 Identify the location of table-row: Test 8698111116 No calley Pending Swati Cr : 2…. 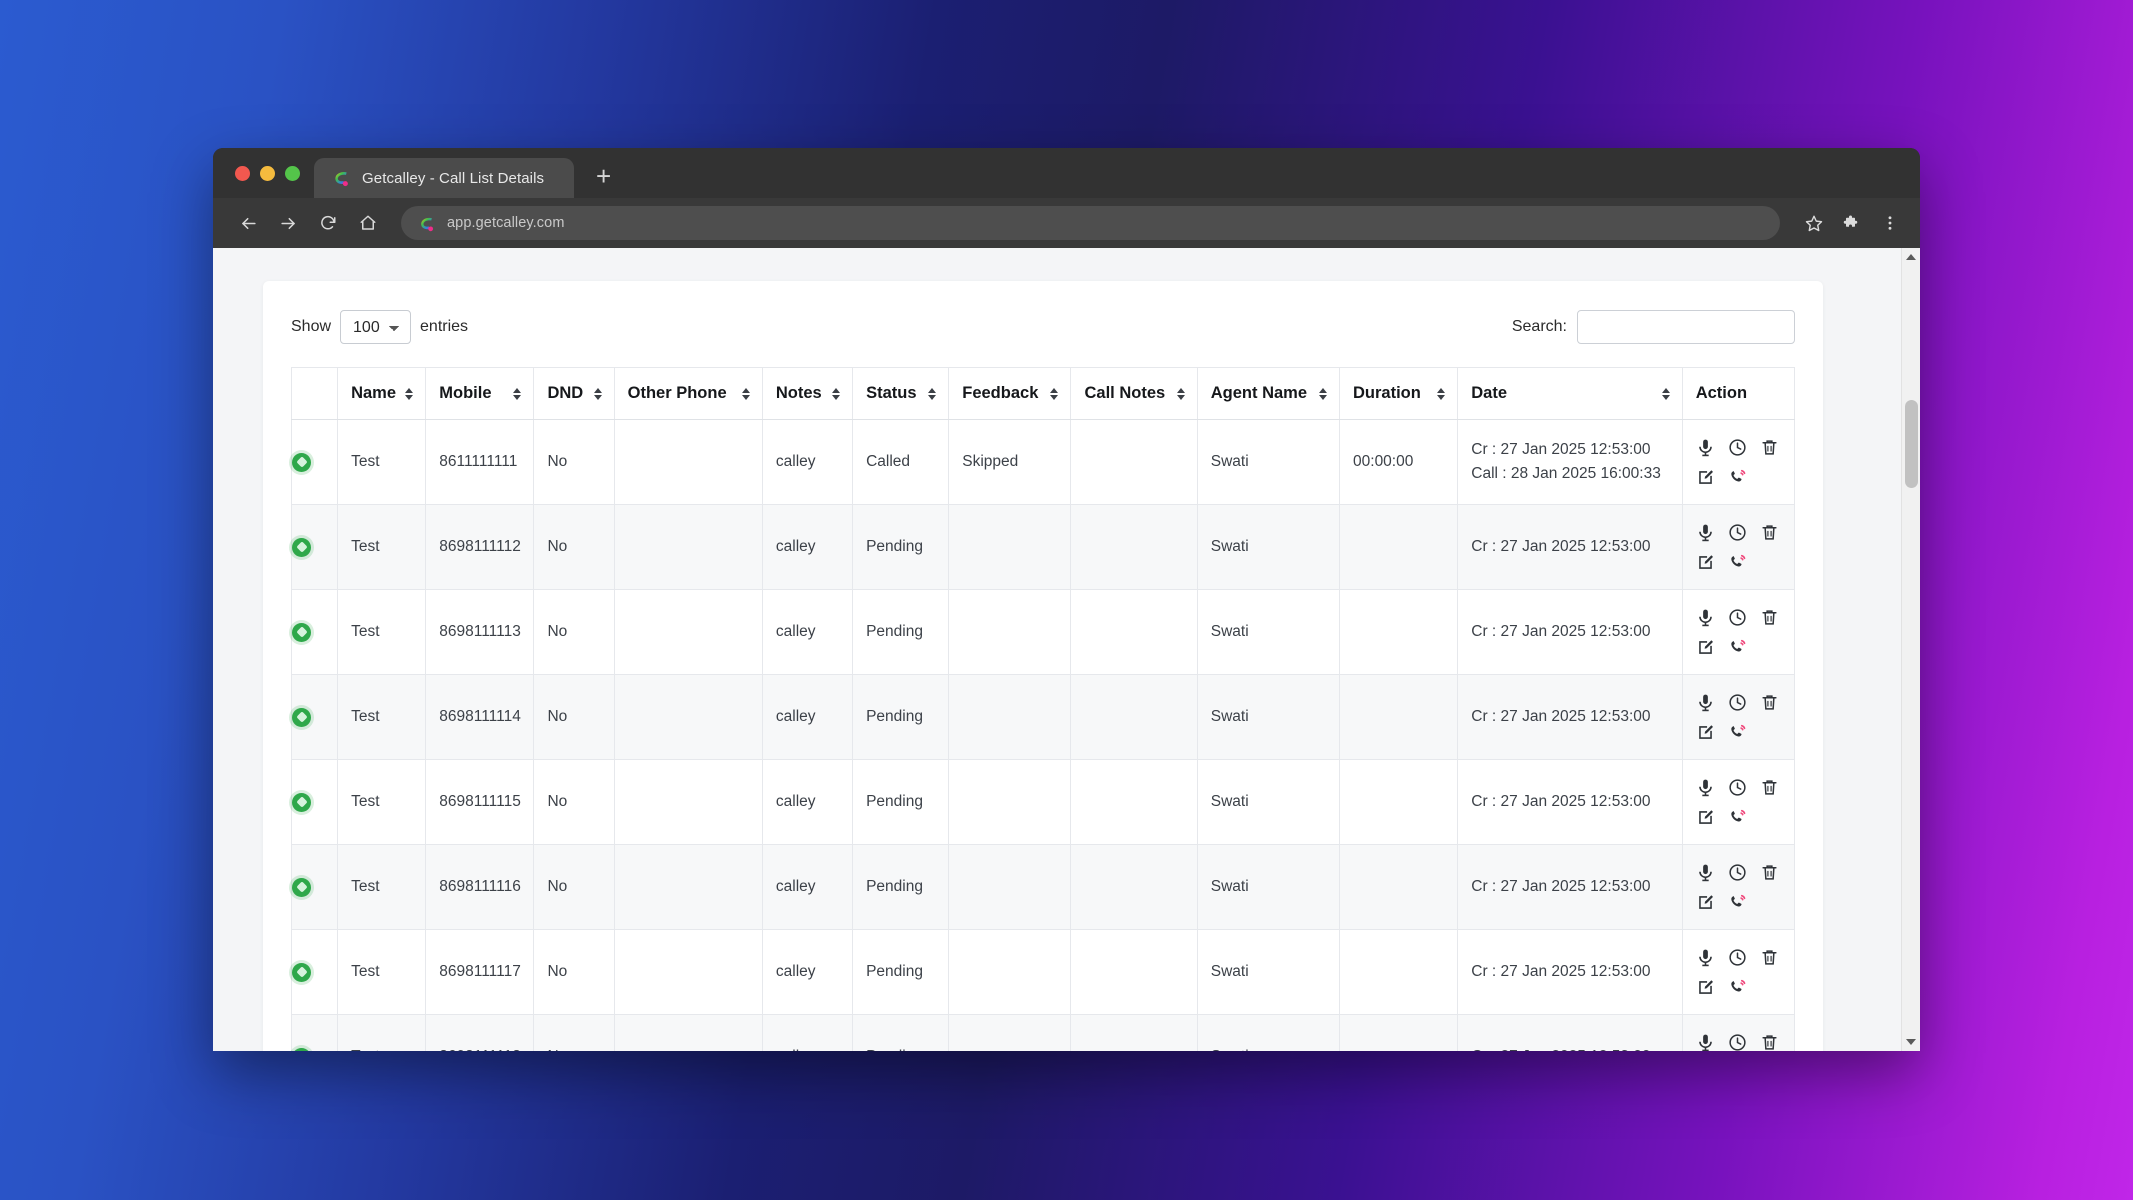
(1043, 887).